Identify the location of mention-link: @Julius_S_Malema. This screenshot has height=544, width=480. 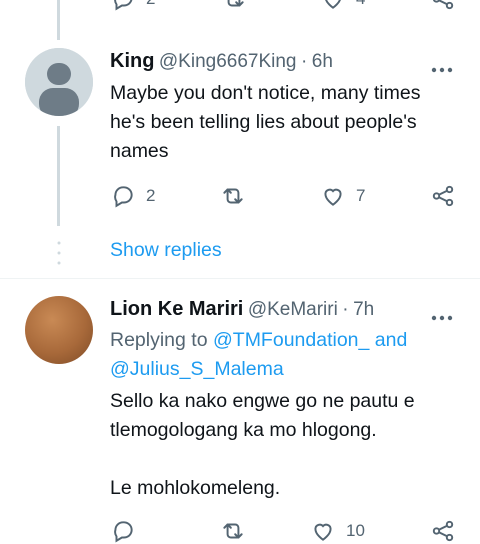
(197, 369).